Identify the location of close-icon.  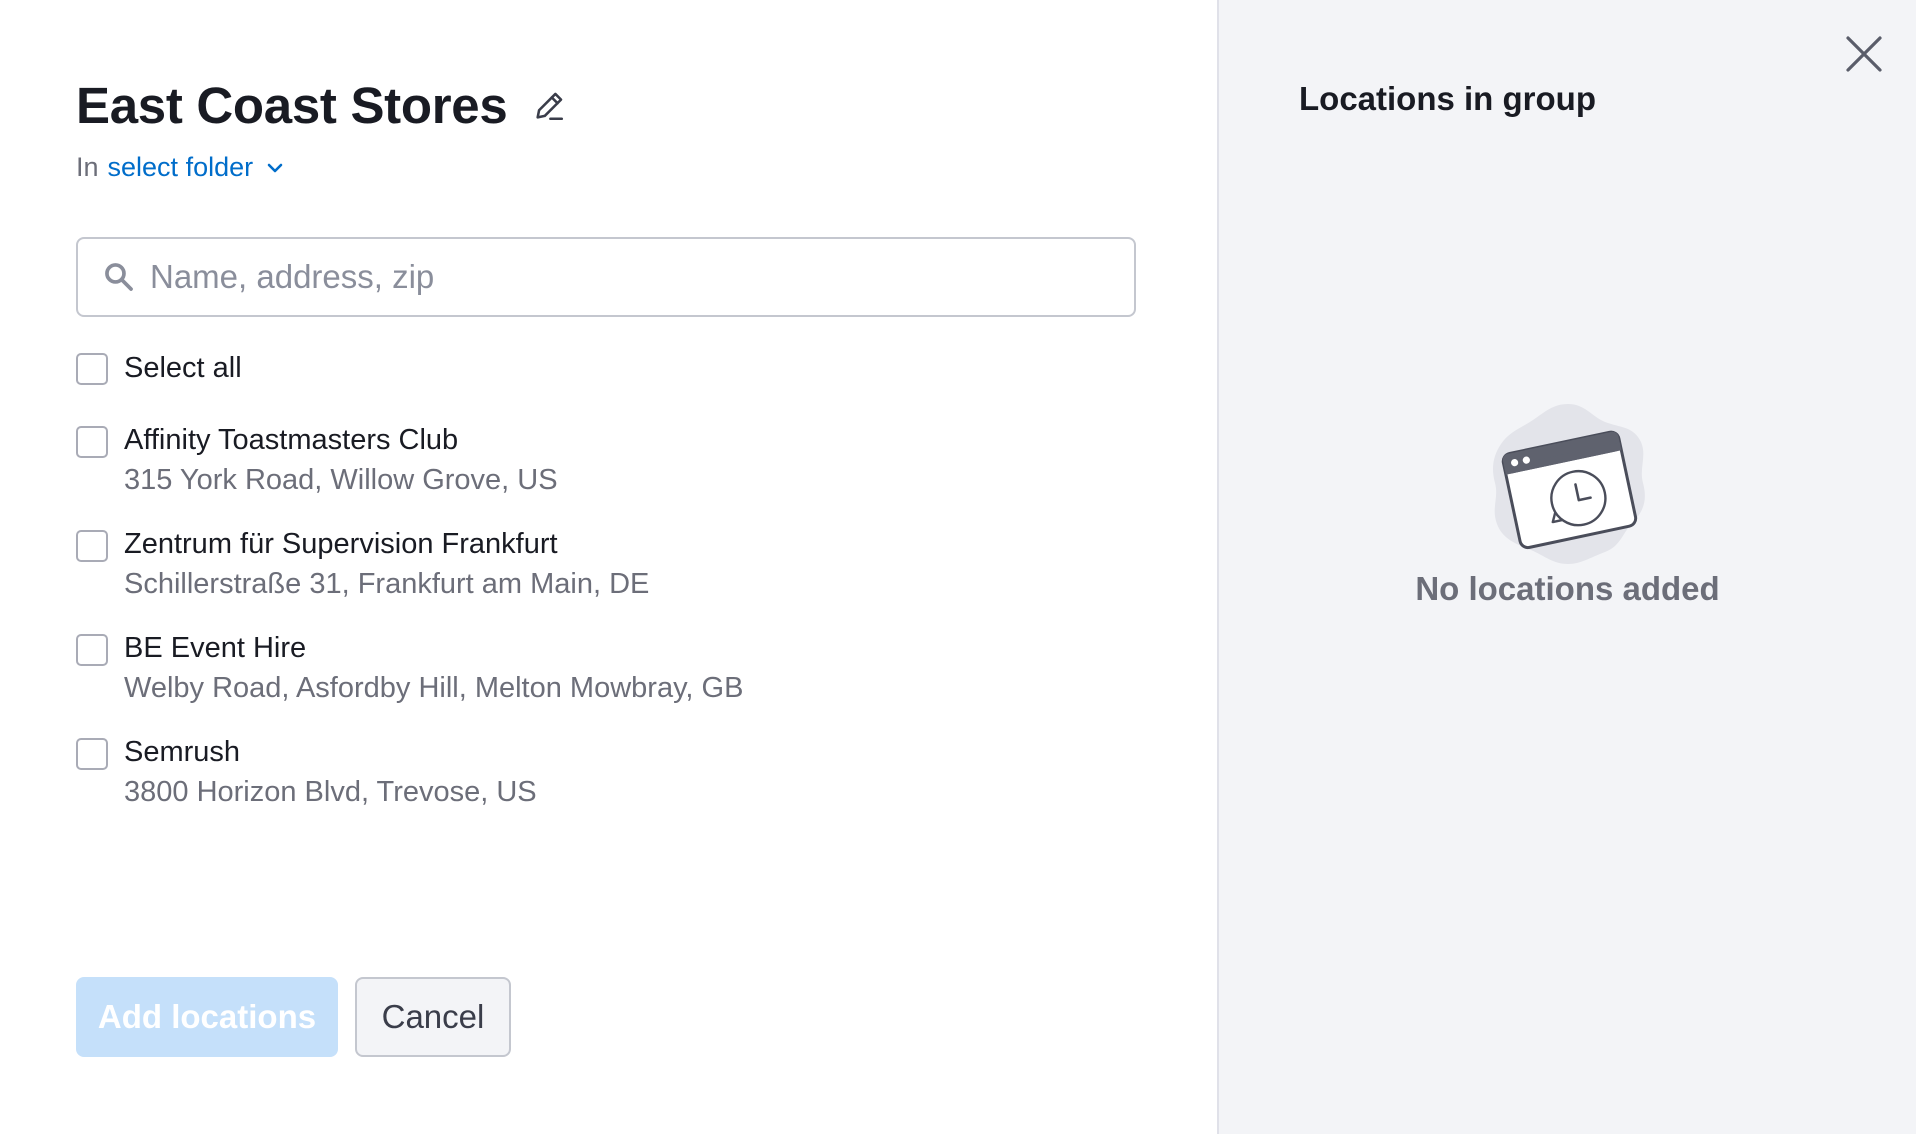
(1864, 54).